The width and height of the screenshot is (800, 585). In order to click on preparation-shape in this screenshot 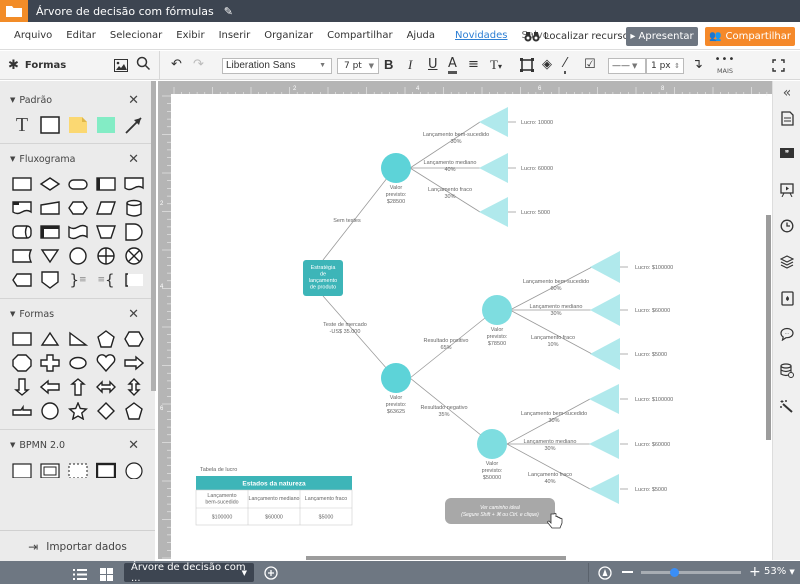, I will do `click(78, 208)`.